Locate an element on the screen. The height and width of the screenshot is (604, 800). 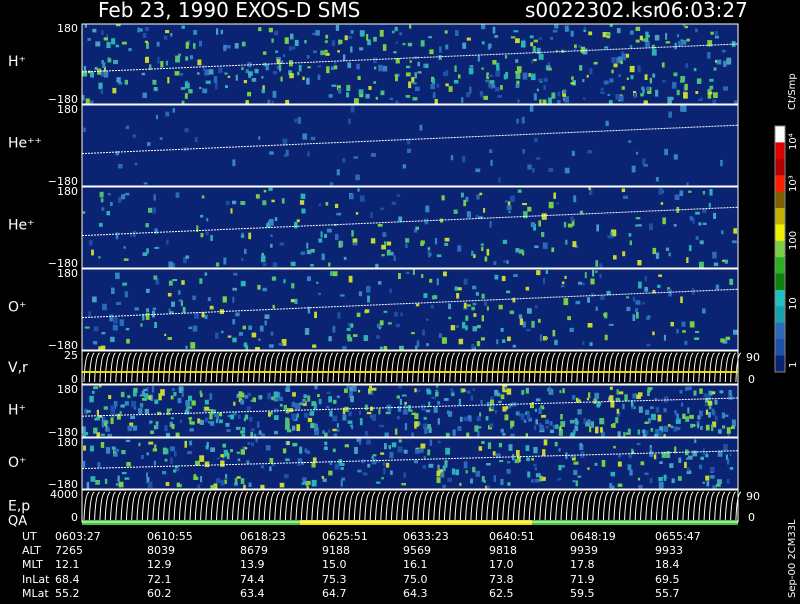
y-tick-top: 180 is located at coordinates (67, 191).